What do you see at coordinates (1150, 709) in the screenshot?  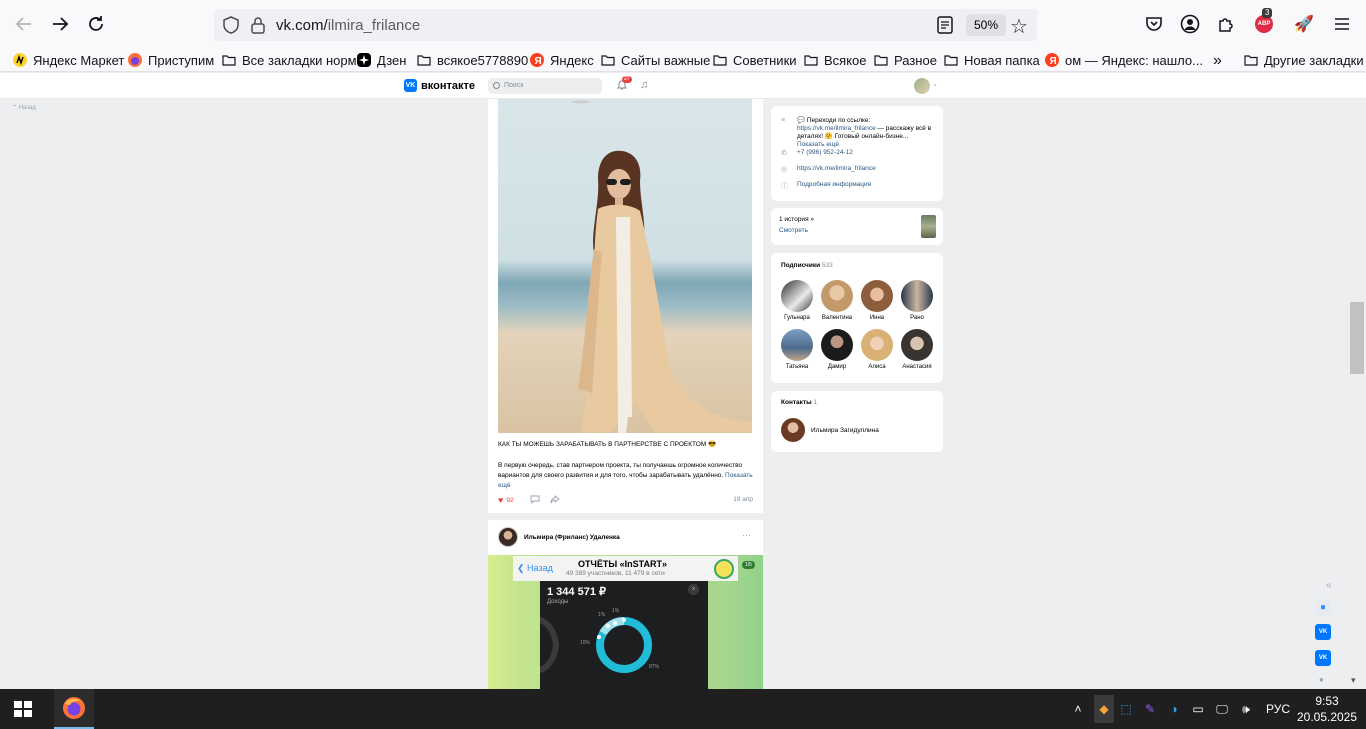 I see `pen-icon: ✎` at bounding box center [1150, 709].